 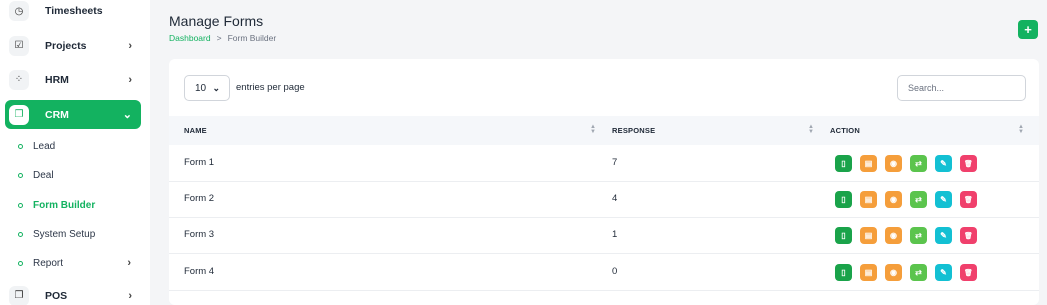 What do you see at coordinates (79, 263) in the screenshot?
I see `sidebar-subitem-report: Report ›` at bounding box center [79, 263].